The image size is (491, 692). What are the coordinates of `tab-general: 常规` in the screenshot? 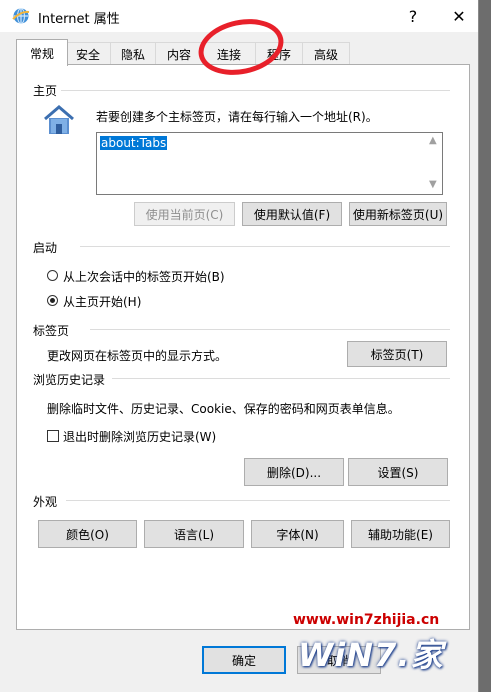 It's located at (42, 52).